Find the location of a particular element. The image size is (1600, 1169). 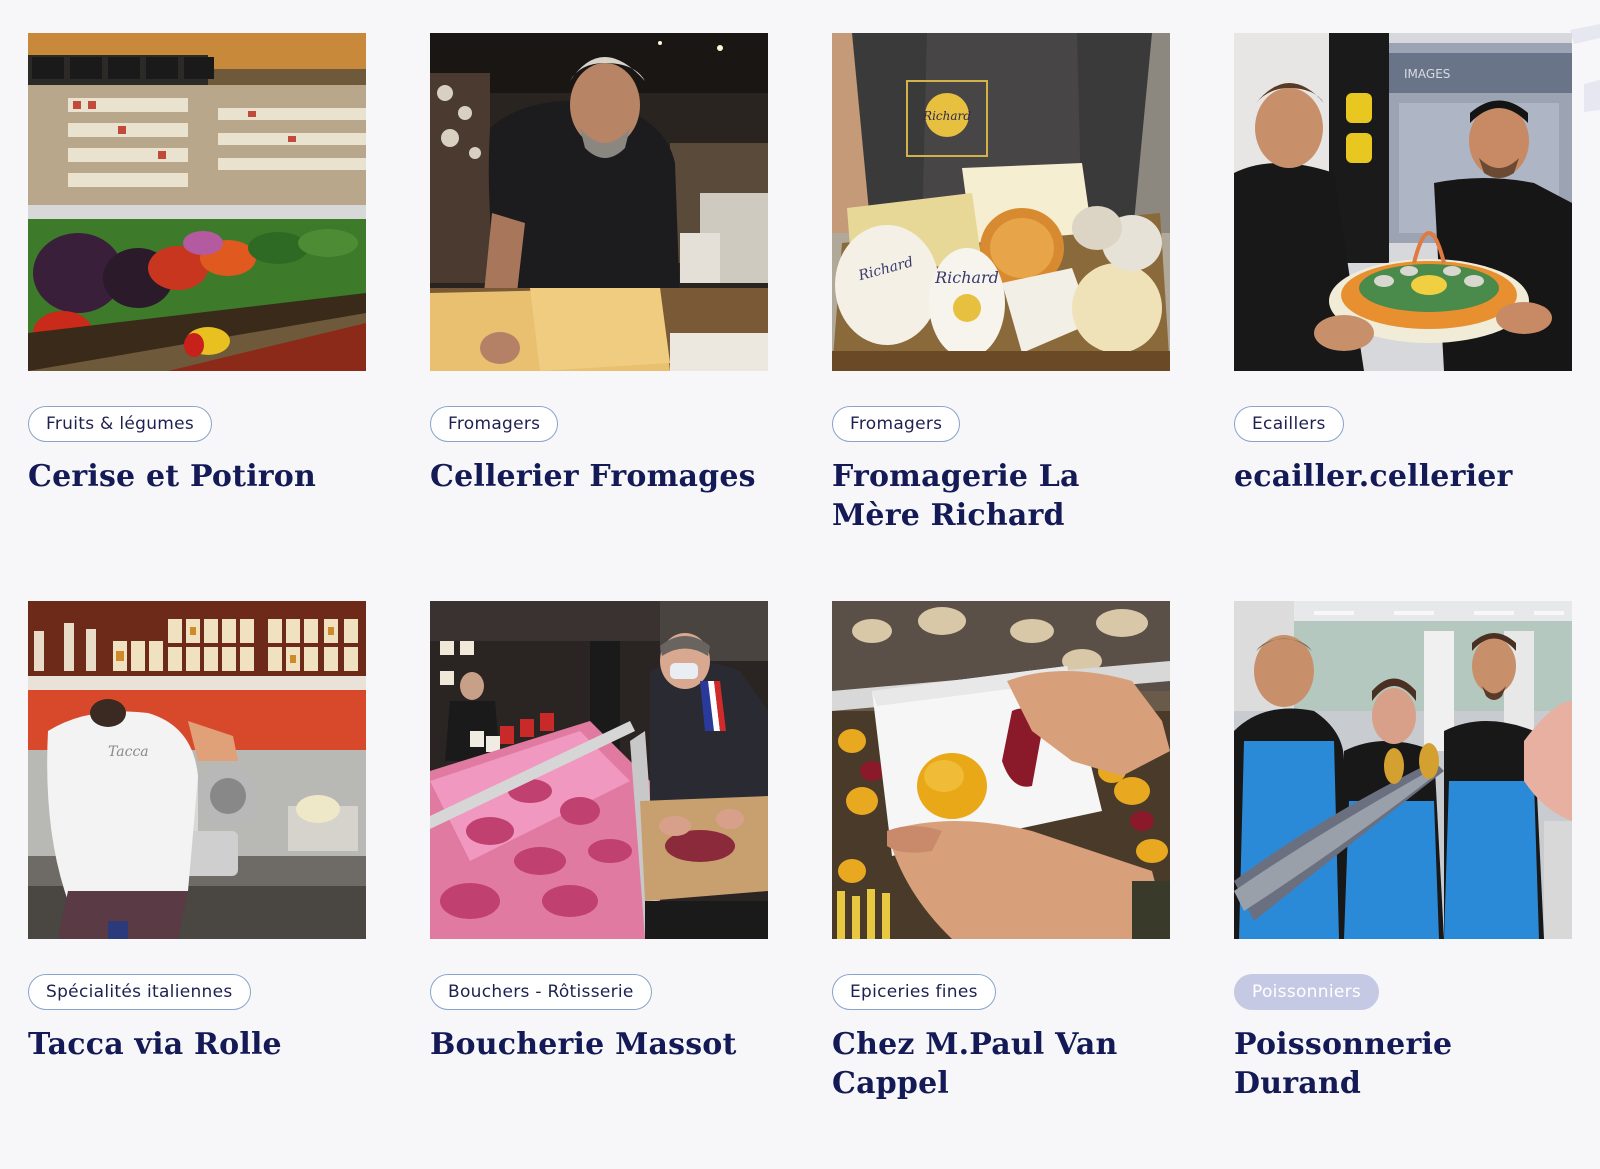

vendor-photo-fruits-vegetables is located at coordinates (197, 202).